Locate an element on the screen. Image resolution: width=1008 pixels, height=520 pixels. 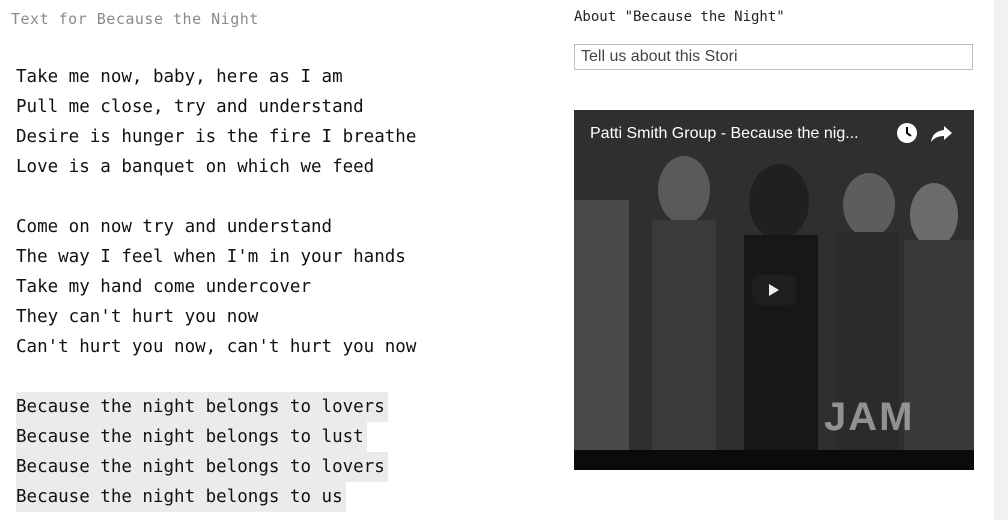
watch-later-icon is located at coordinates (907, 135).